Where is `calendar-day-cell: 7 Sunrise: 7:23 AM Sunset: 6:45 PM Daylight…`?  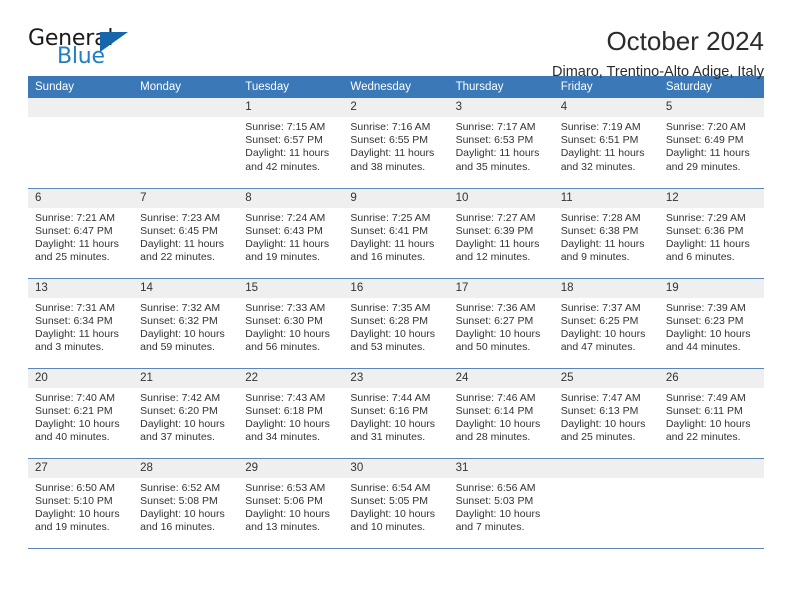
calendar-day-cell: 7 Sunrise: 7:23 AM Sunset: 6:45 PM Daylight… is located at coordinates (186, 233).